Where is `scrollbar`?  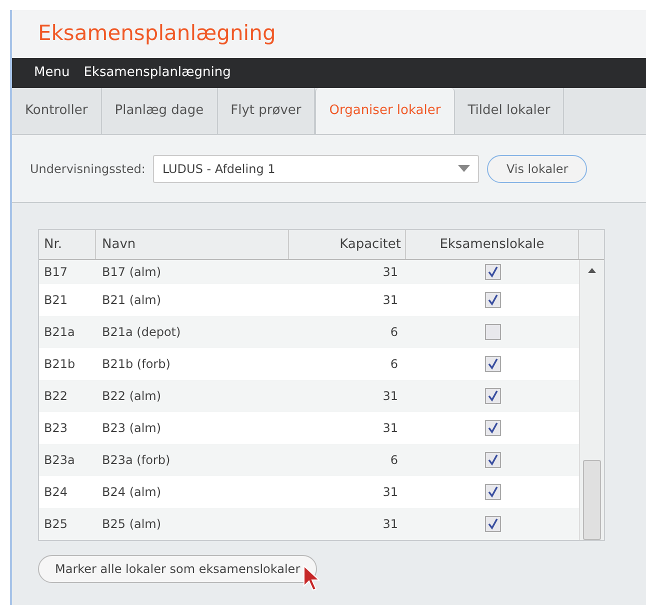
scrollbar is located at coordinates (591, 400).